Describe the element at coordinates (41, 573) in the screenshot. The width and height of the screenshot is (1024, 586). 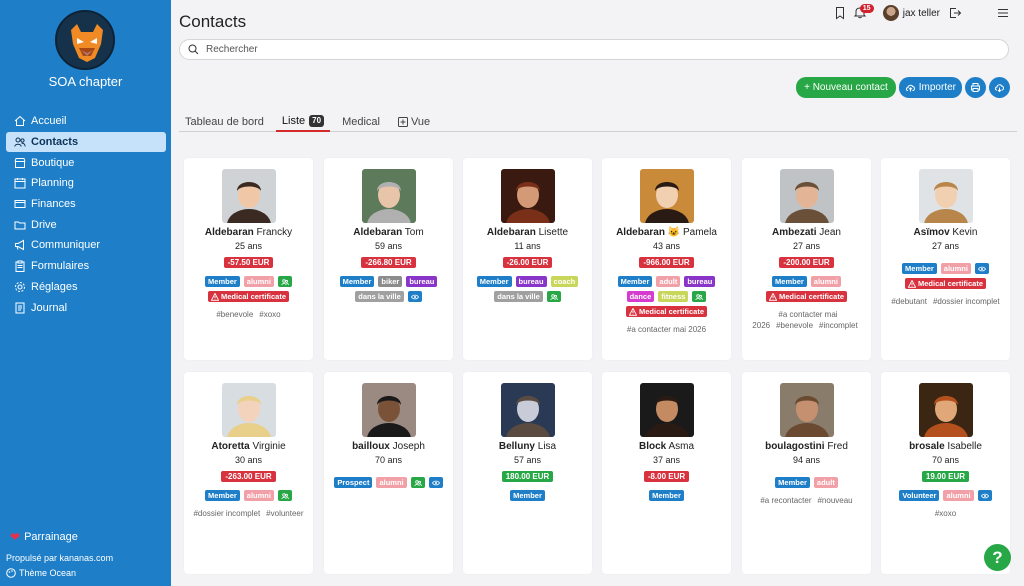
I see `theme-selector: Thème Ocean` at that location.